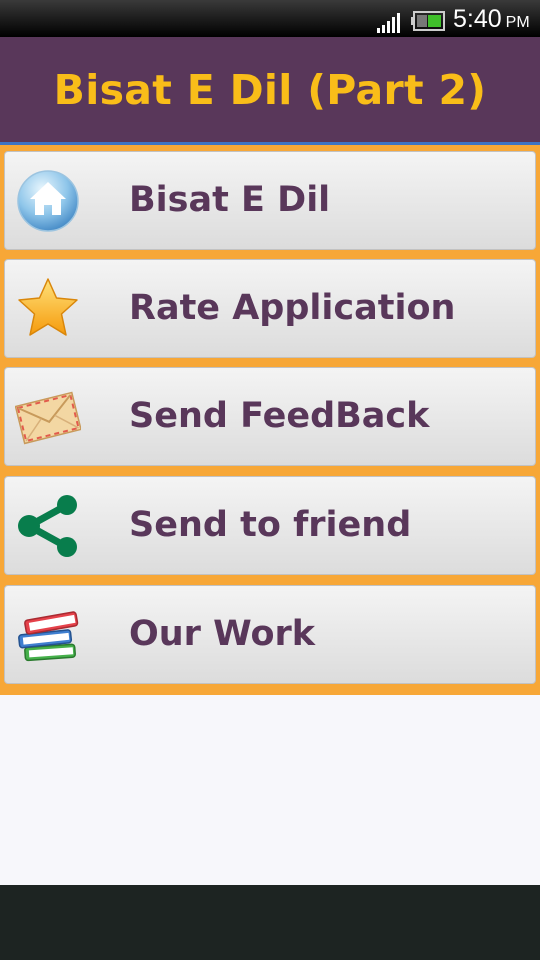 Image resolution: width=540 pixels, height=960 pixels. I want to click on home-icon, so click(48, 201).